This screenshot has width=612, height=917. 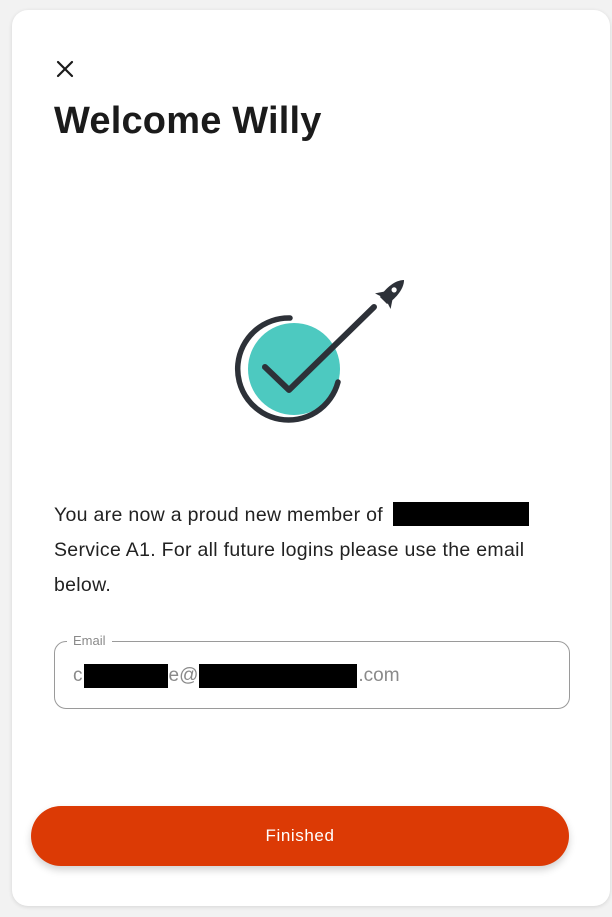 What do you see at coordinates (218, 515) in the screenshot?
I see `message-text-part1: You are now a proud new member of` at bounding box center [218, 515].